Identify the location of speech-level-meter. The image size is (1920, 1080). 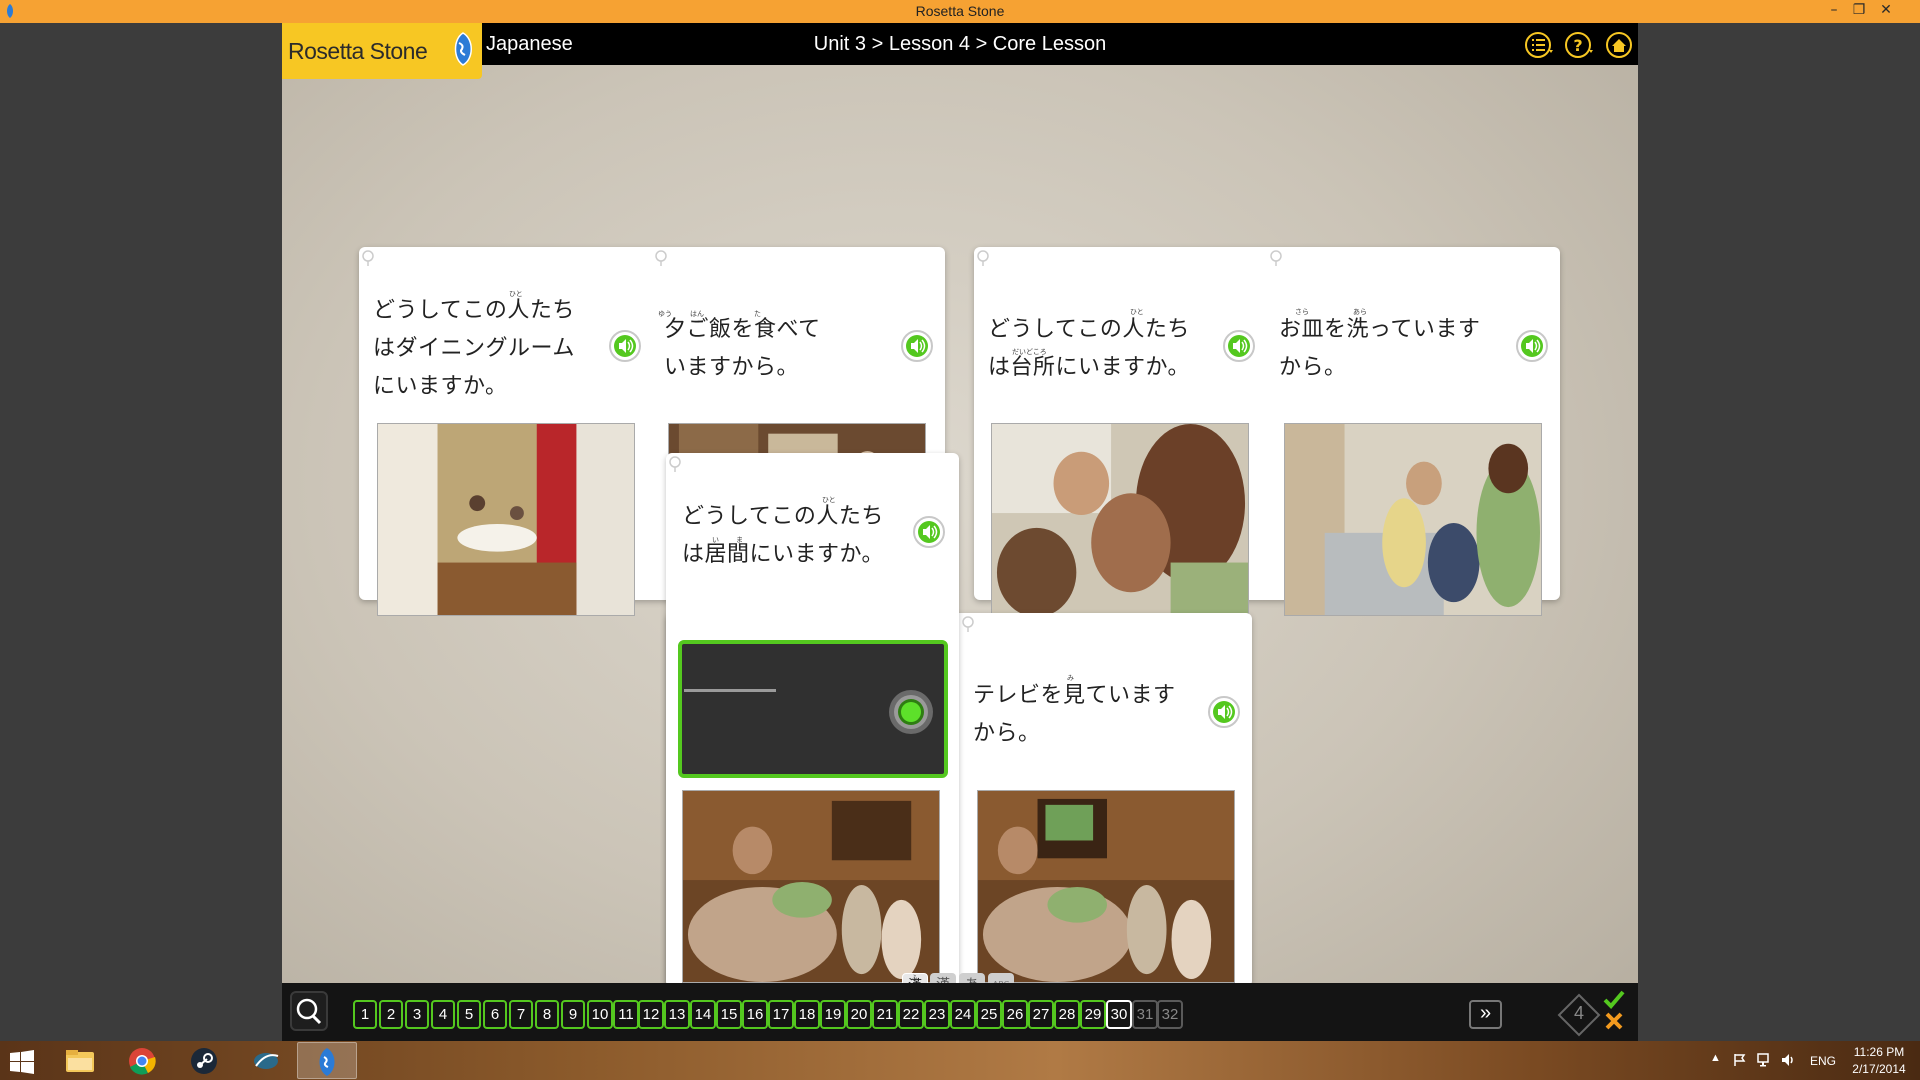
(730, 690).